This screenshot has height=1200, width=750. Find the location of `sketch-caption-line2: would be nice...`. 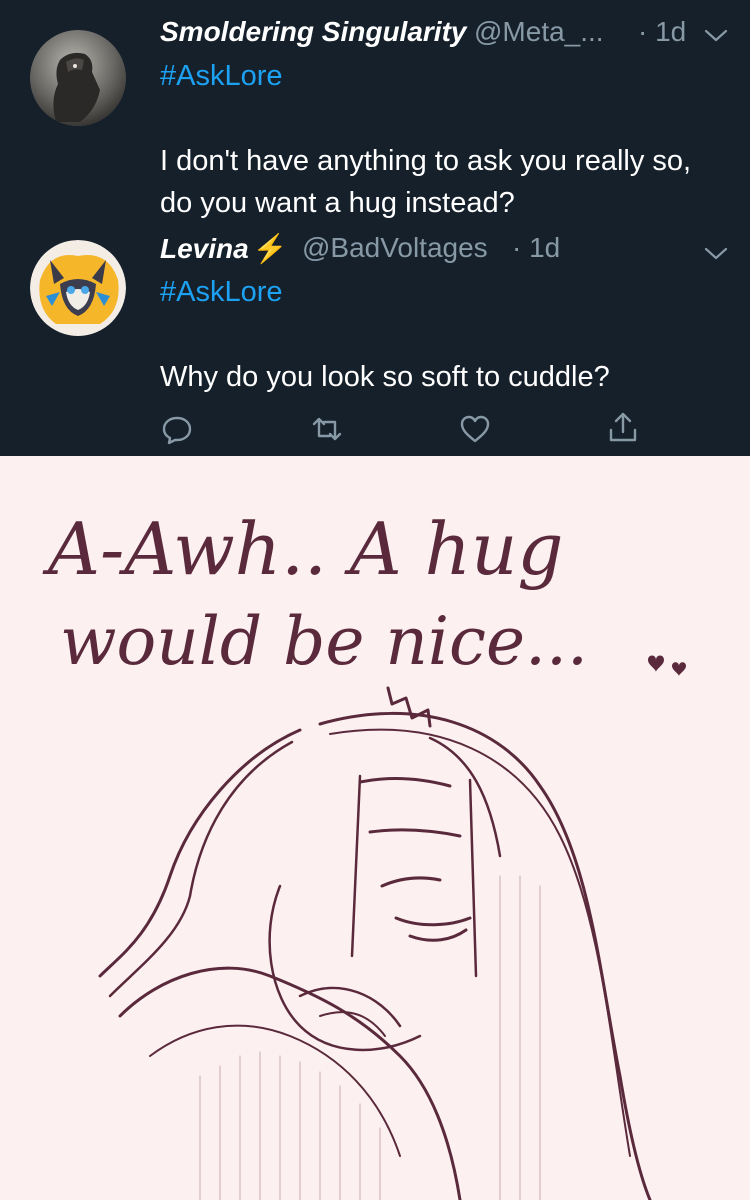

sketch-caption-line2: would be nice... is located at coordinates (324, 641).